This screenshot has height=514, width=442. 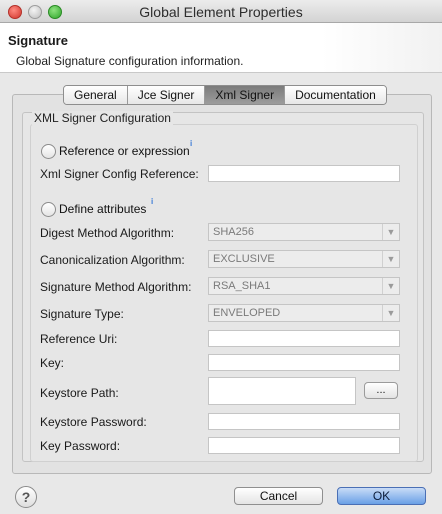 I want to click on keystore-path-label: Keystore Path:, so click(x=79, y=393).